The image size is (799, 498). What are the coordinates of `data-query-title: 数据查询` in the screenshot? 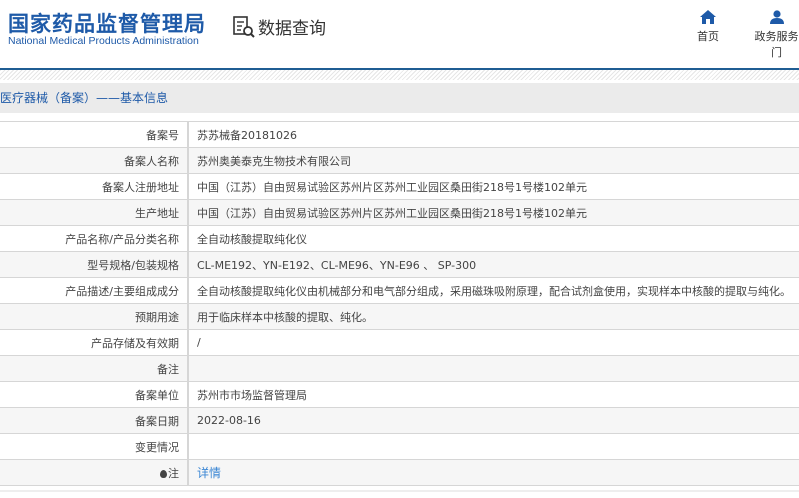 It's located at (279, 26).